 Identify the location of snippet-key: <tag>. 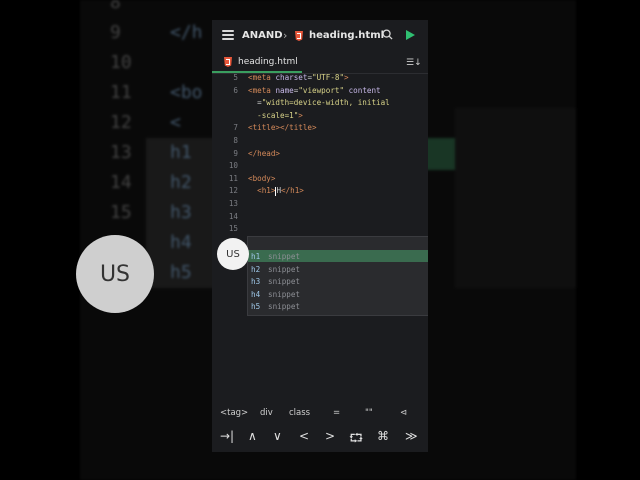
(234, 413).